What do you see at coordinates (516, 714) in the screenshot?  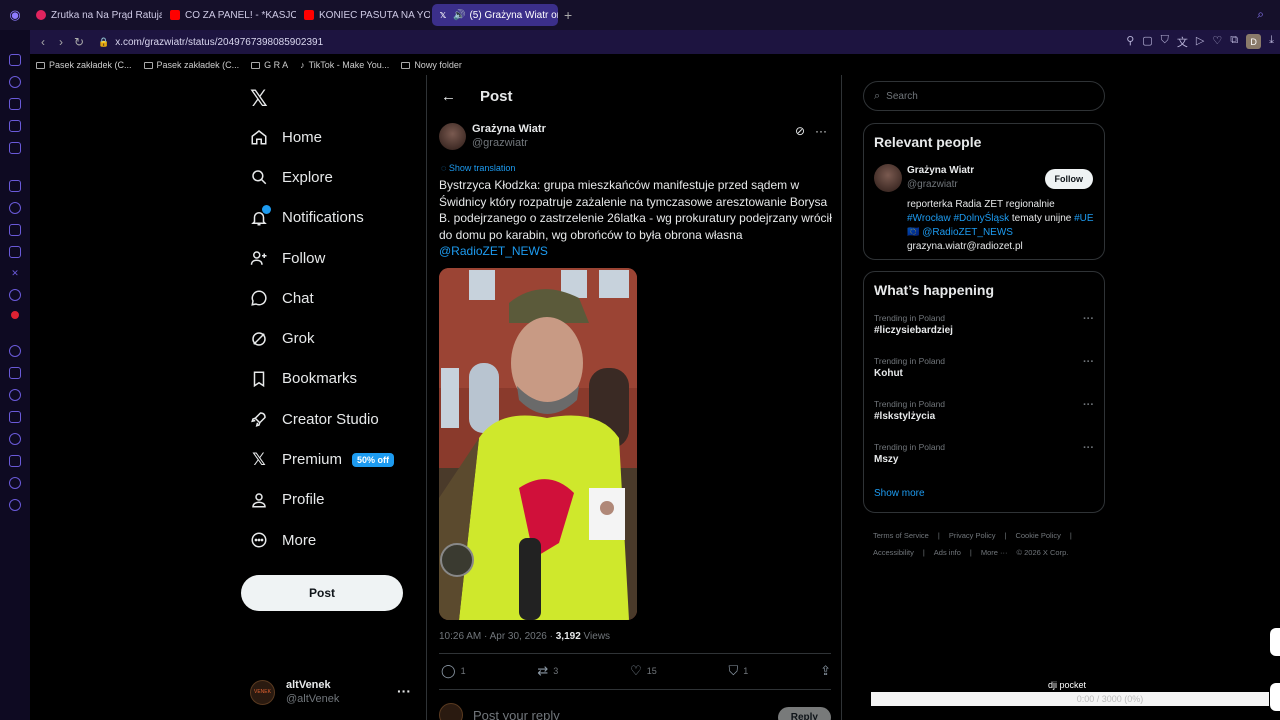 I see `reply-input: Post your reply` at bounding box center [516, 714].